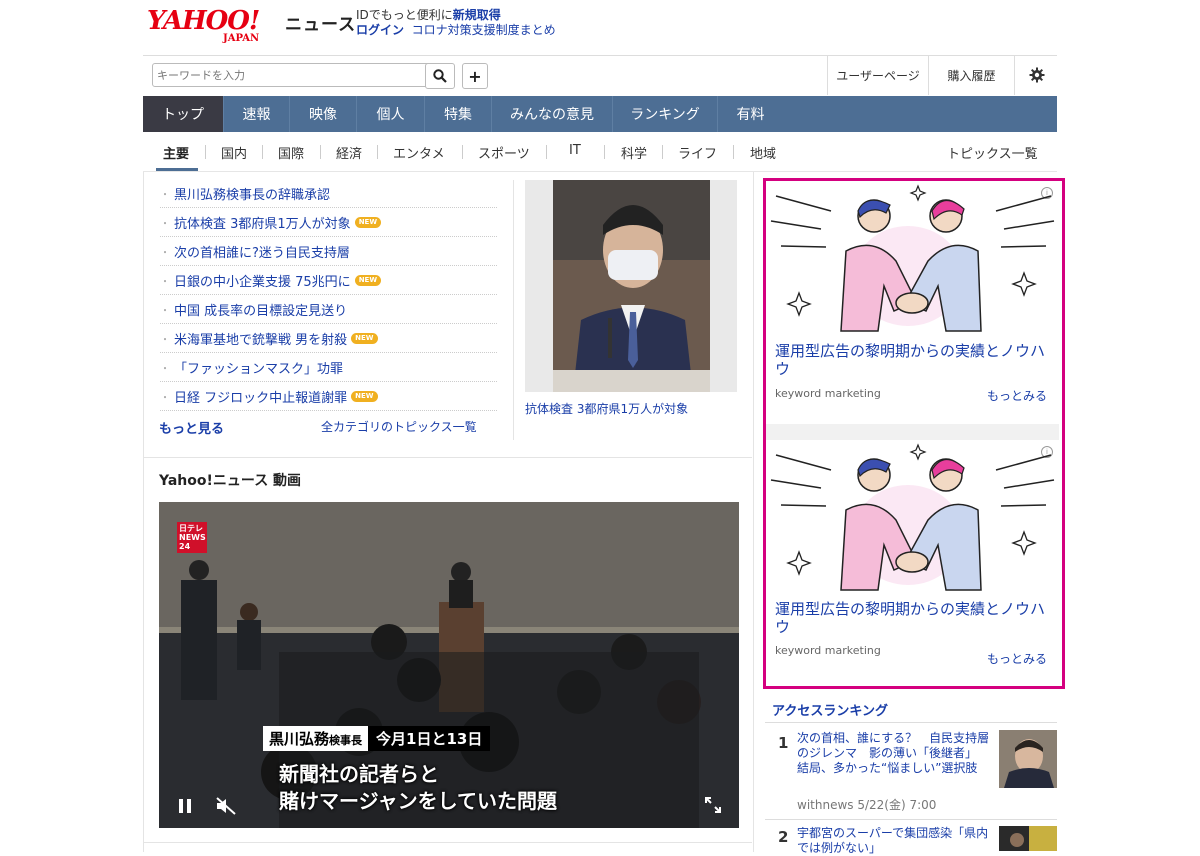  Describe the element at coordinates (665, 114) in the screenshot. I see `nav-ranking: ランキング` at that location.